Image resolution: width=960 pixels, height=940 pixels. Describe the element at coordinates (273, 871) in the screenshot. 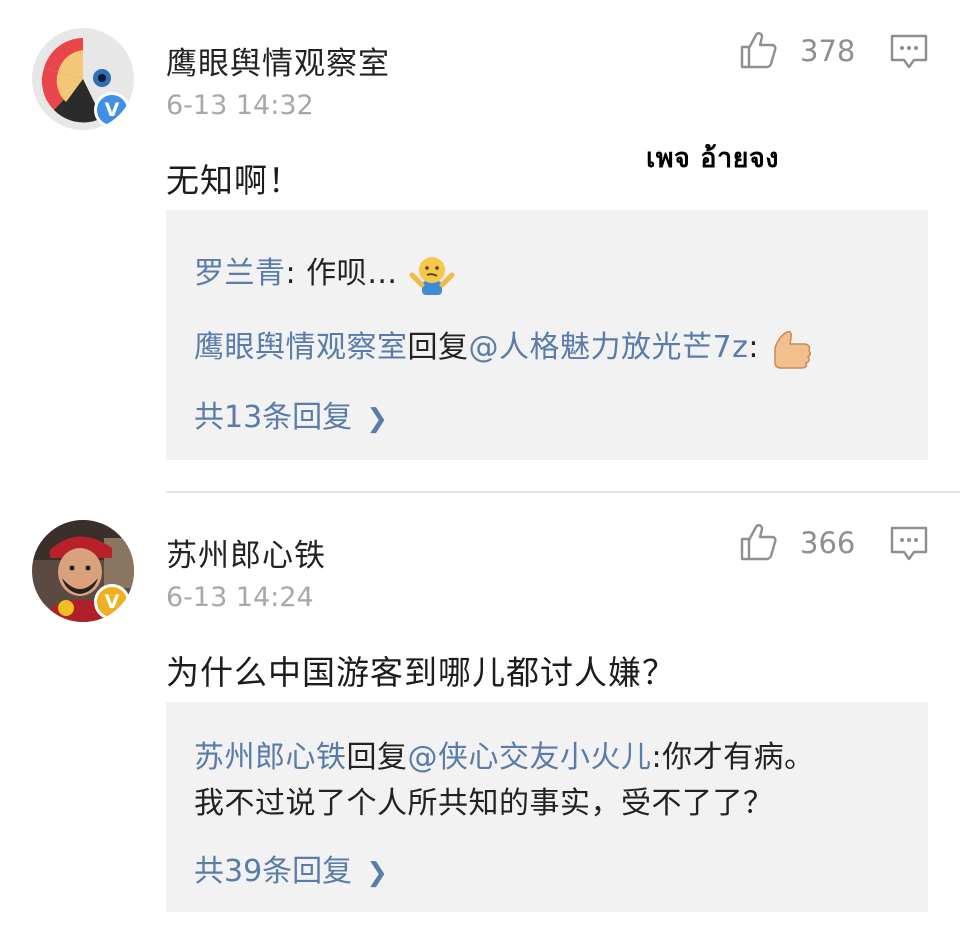

I see `more-replies-label: 共39条回复` at that location.